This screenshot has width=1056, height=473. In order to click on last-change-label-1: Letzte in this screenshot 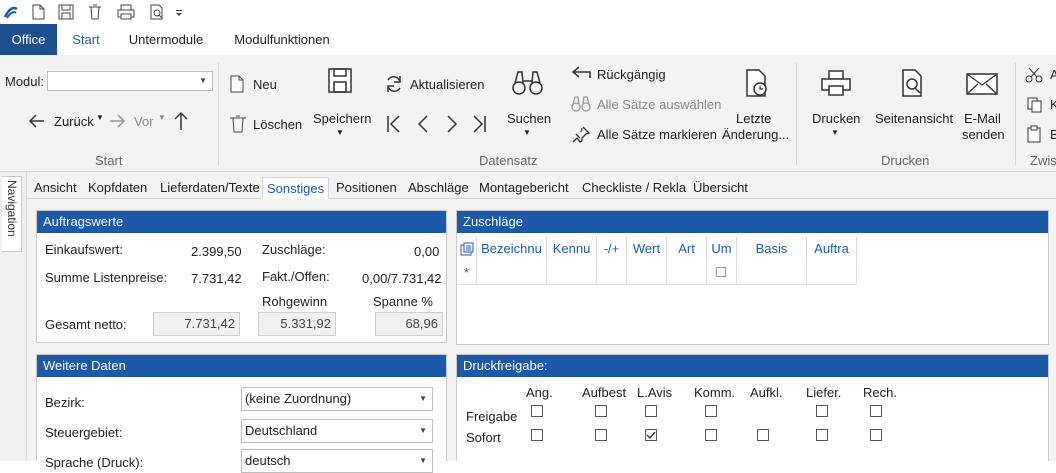, I will do `click(753, 118)`.